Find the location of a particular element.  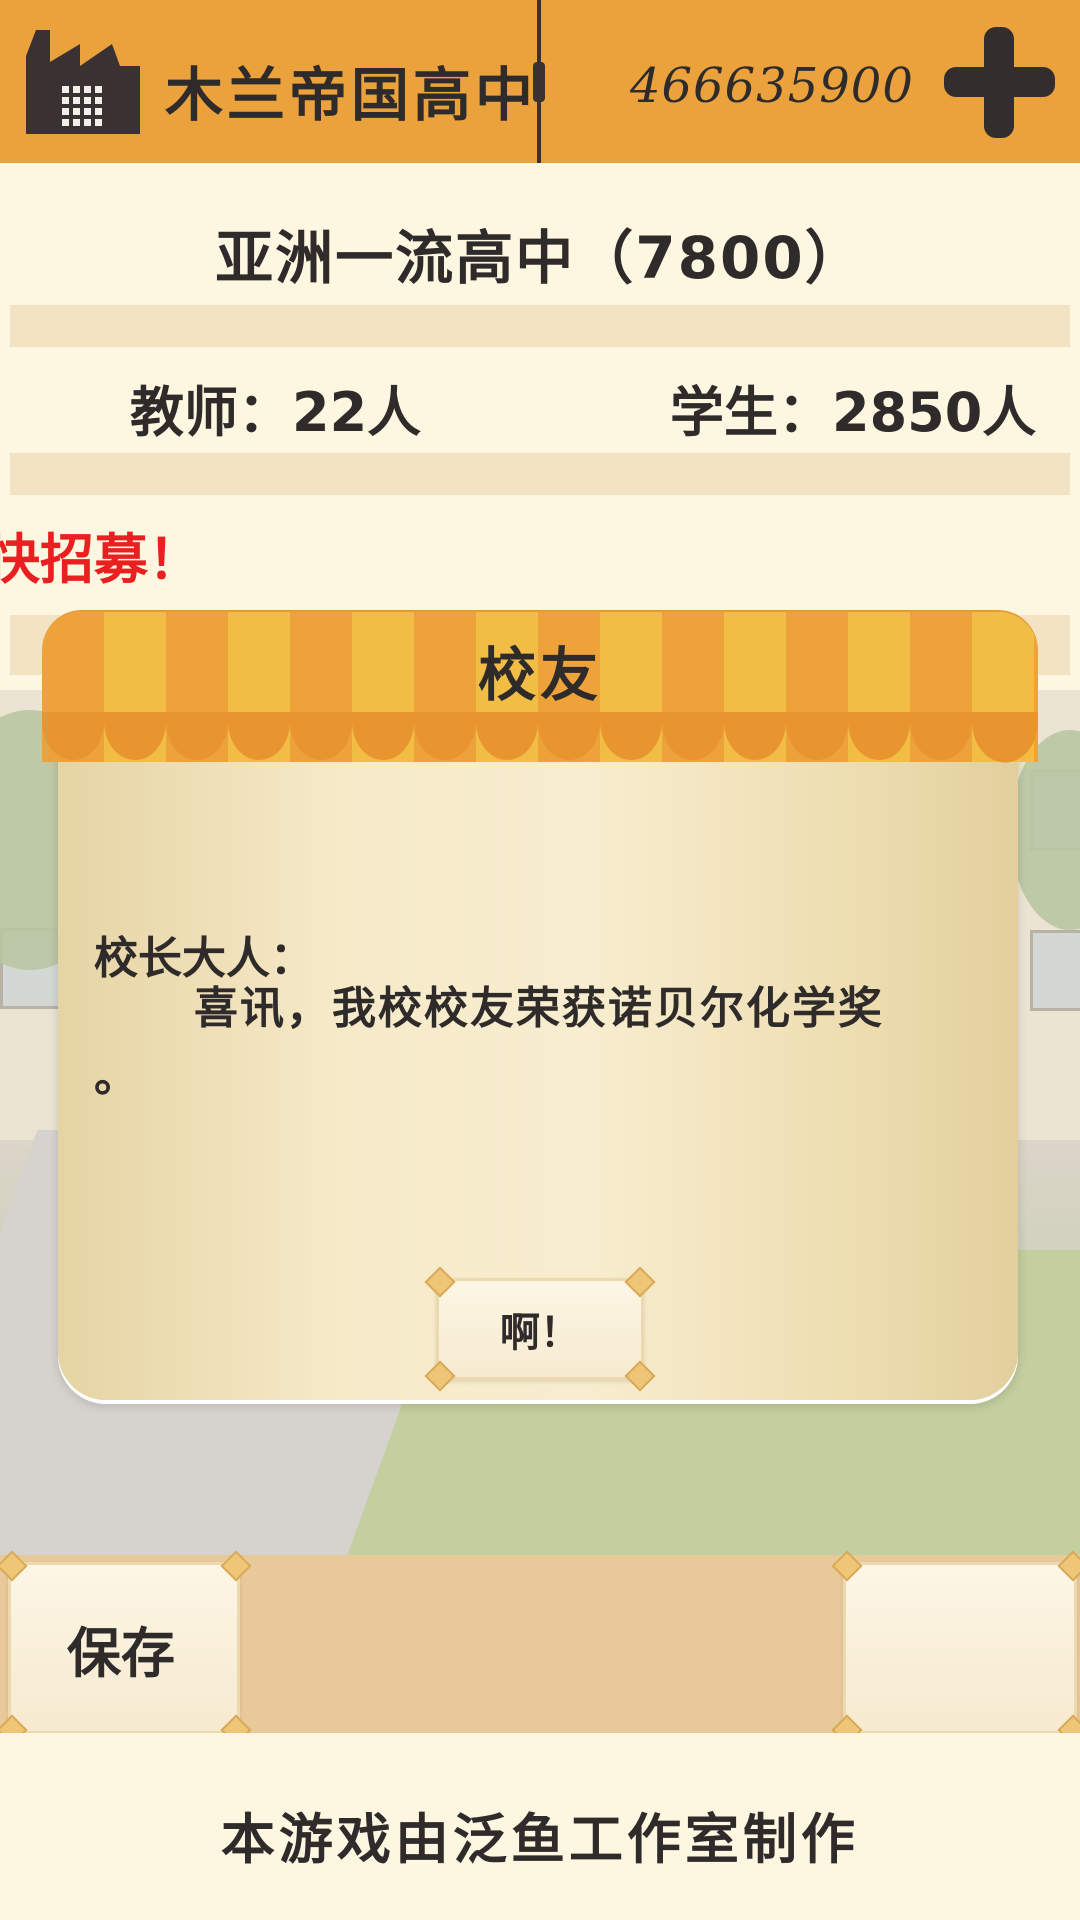

awning-scallops is located at coordinates (540, 737).